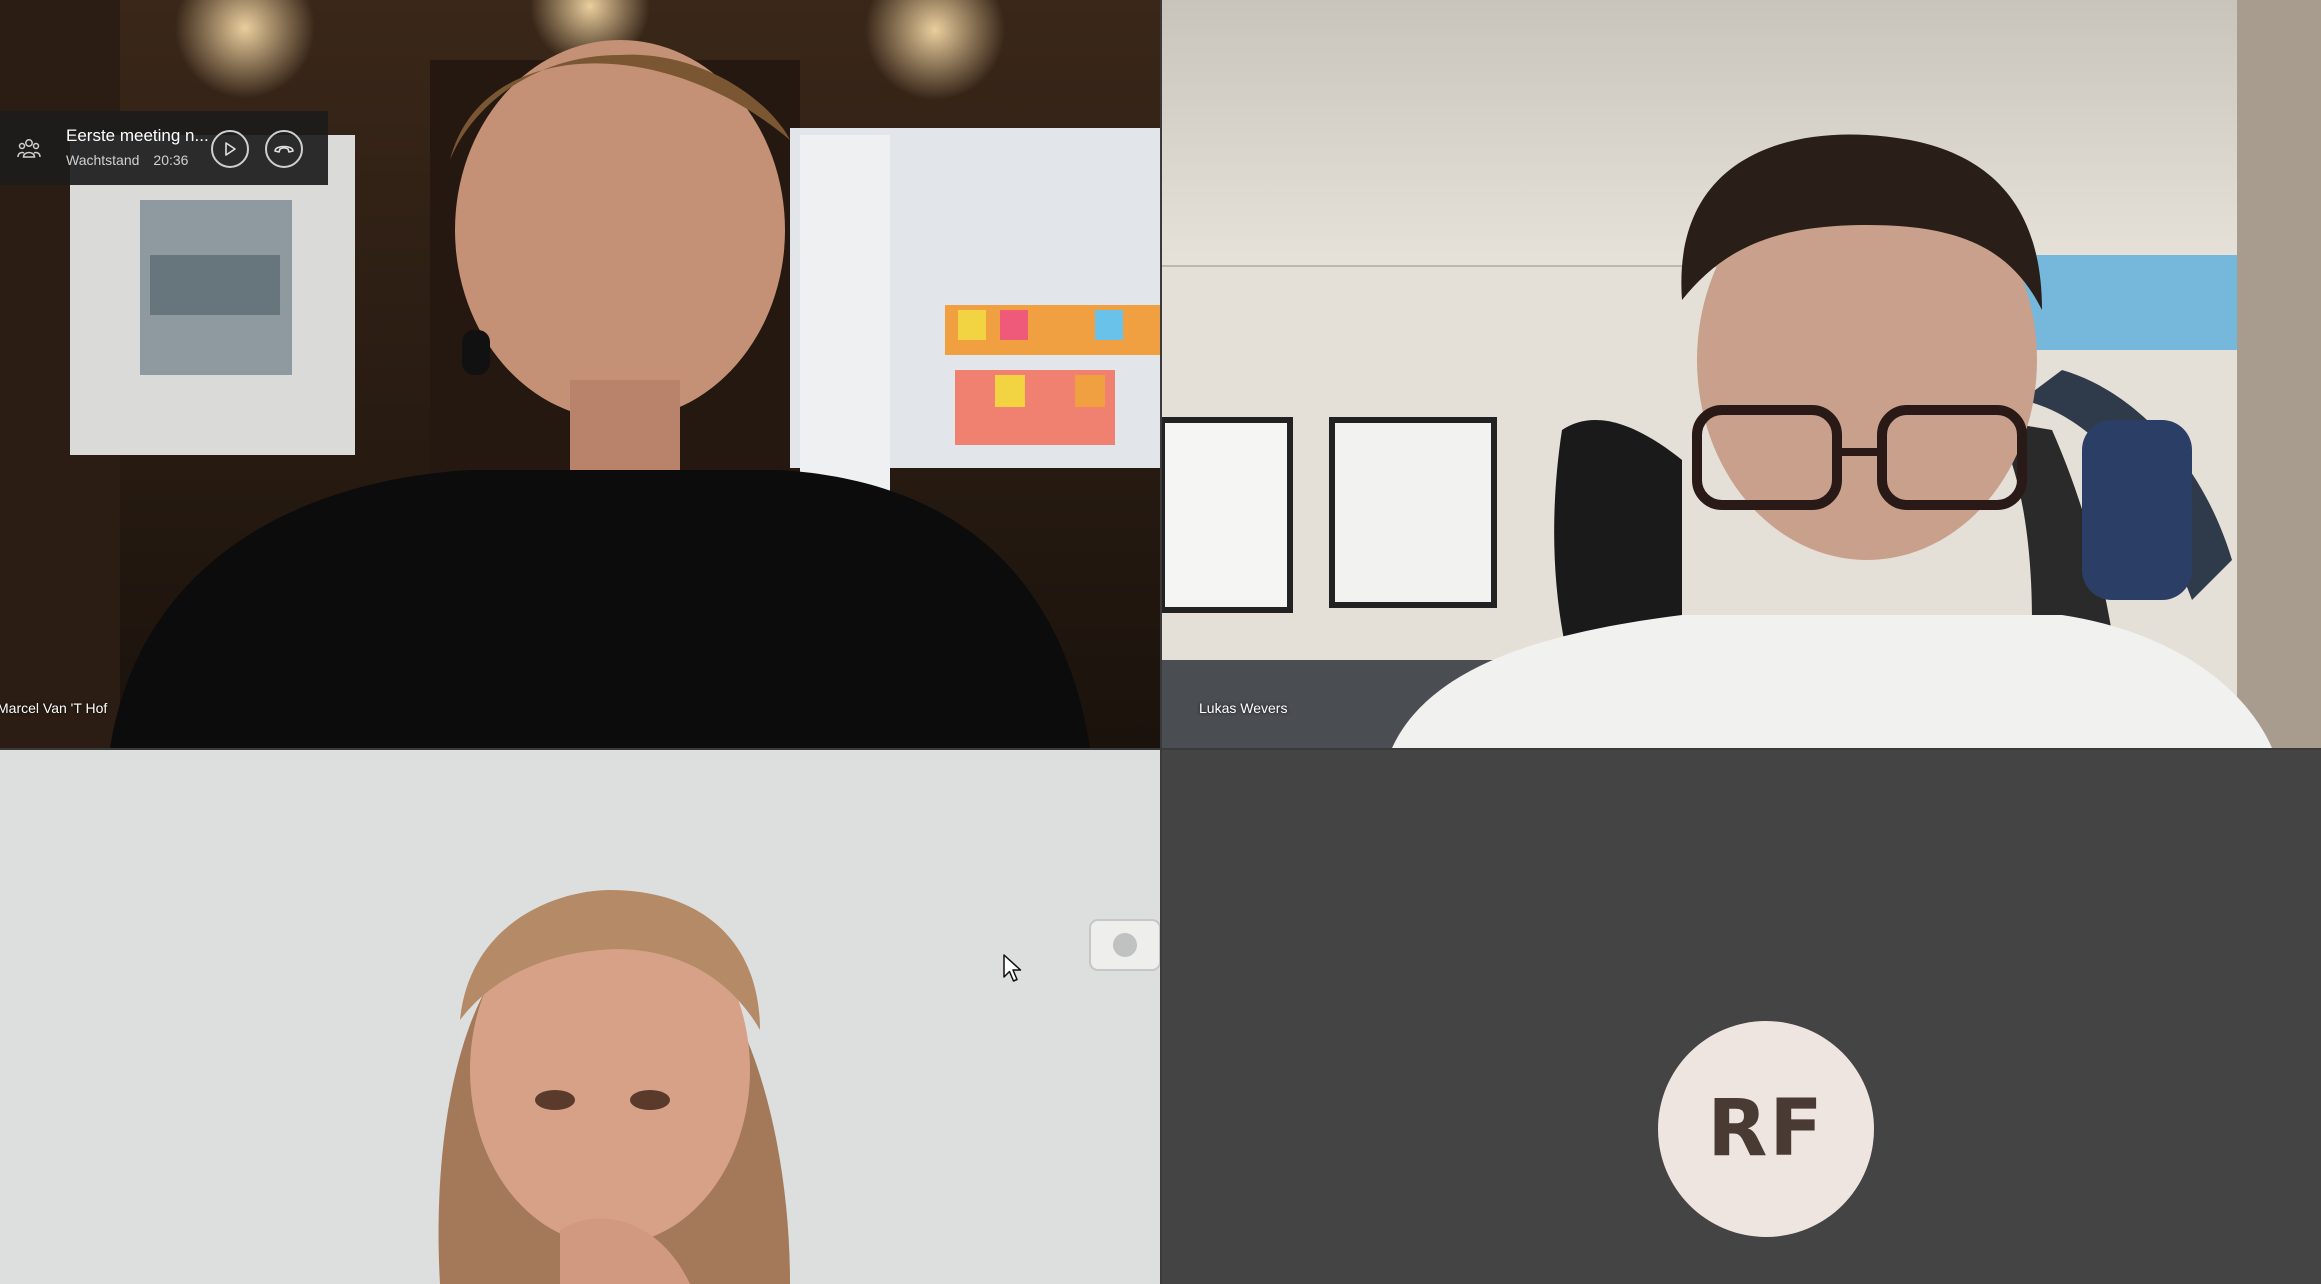  Describe the element at coordinates (1012, 968) in the screenshot. I see `mouse-cursor` at that location.